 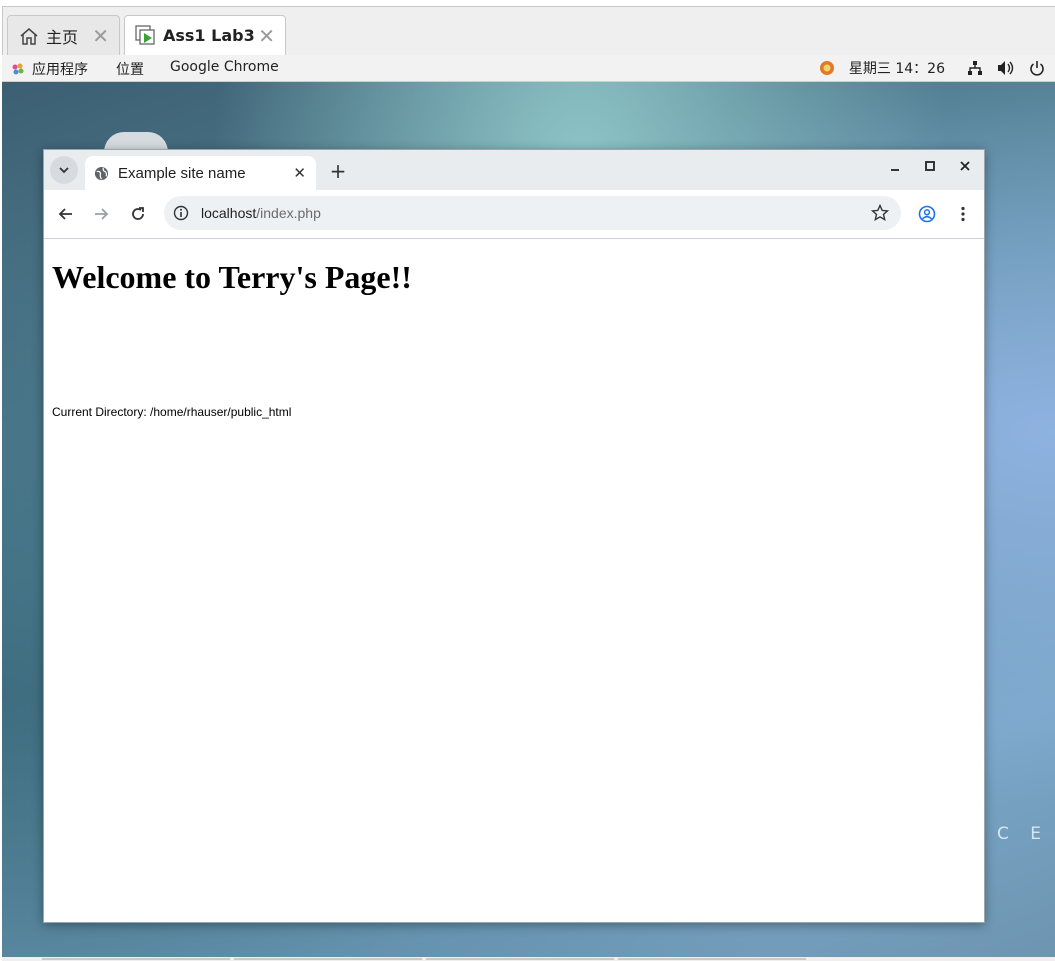 I want to click on reload-button, so click(x=138, y=214).